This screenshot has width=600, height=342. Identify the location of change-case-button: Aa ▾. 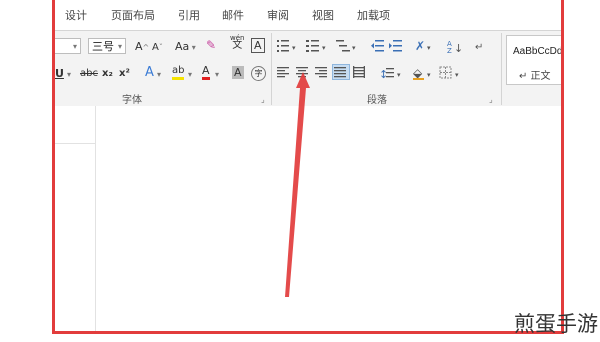
(185, 47).